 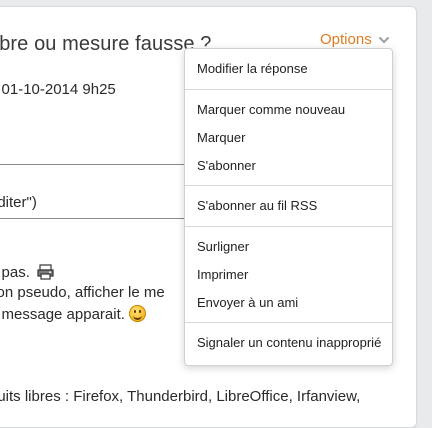 I want to click on menu-item-modifier-reponse: Modifier la réponse, so click(x=288, y=69).